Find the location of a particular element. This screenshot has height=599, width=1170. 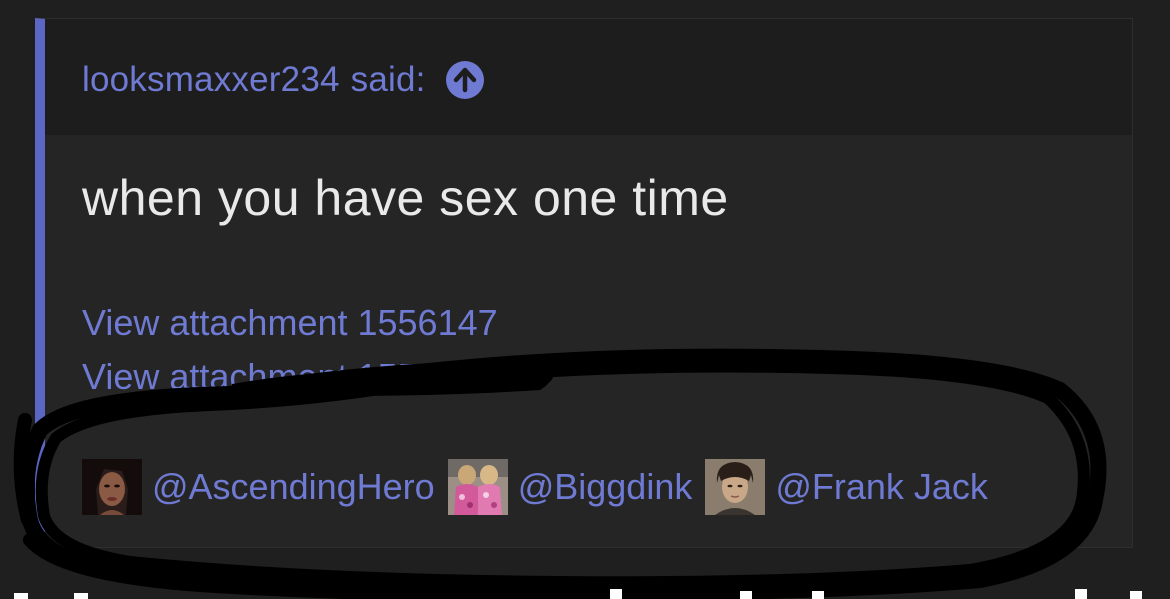

mention-name: @Frank Jack is located at coordinates (881, 487).